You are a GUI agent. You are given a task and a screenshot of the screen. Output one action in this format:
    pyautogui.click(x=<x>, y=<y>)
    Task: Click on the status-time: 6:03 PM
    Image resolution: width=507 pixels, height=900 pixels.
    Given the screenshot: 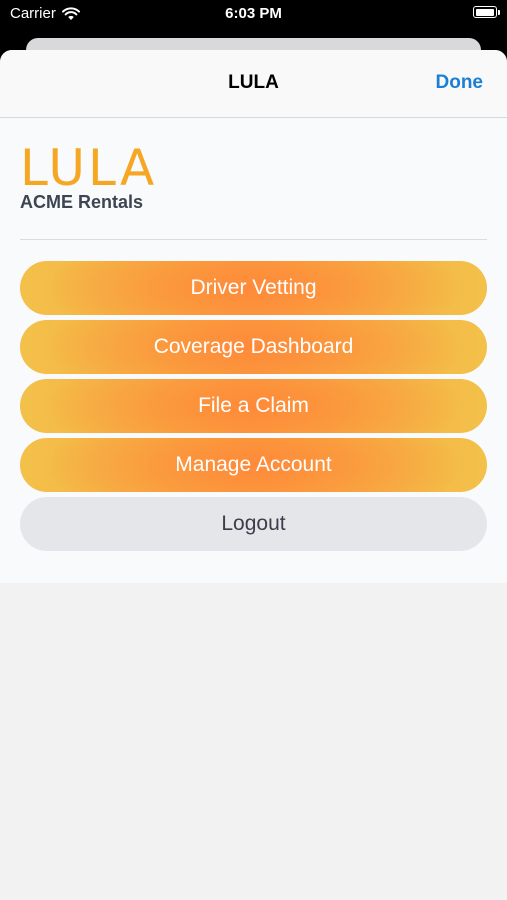 What is the action you would take?
    pyautogui.click(x=253, y=13)
    